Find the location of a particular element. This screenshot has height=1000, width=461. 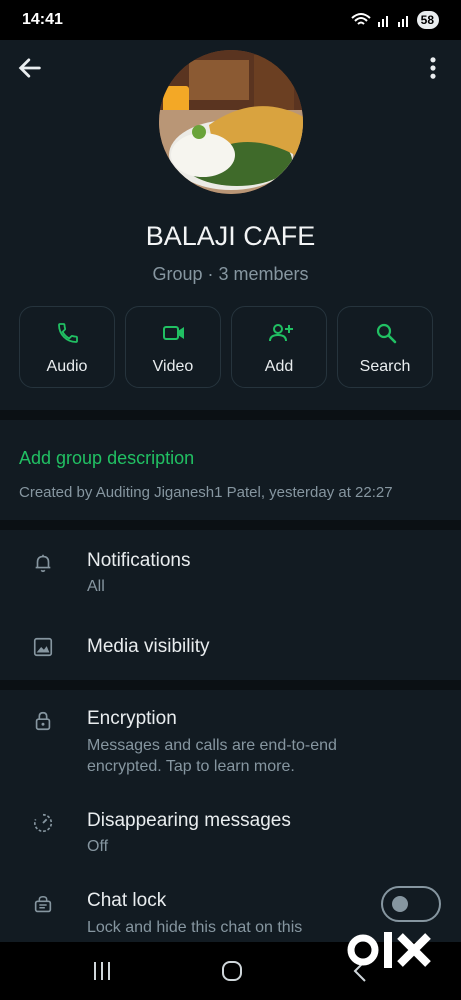

olx-watermark-logo is located at coordinates (389, 950).